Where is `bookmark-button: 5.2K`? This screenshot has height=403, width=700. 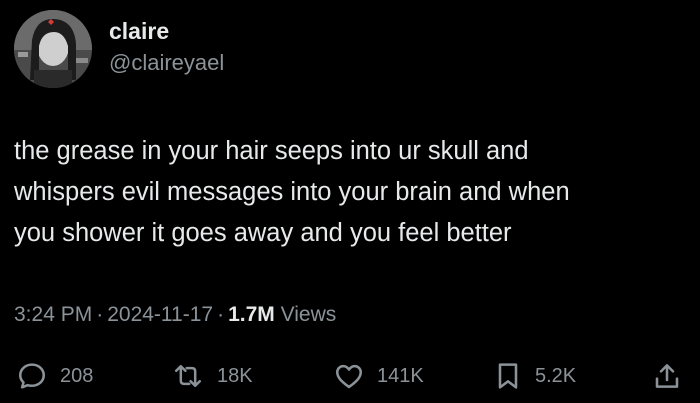
bookmark-button: 5.2K is located at coordinates (534, 376).